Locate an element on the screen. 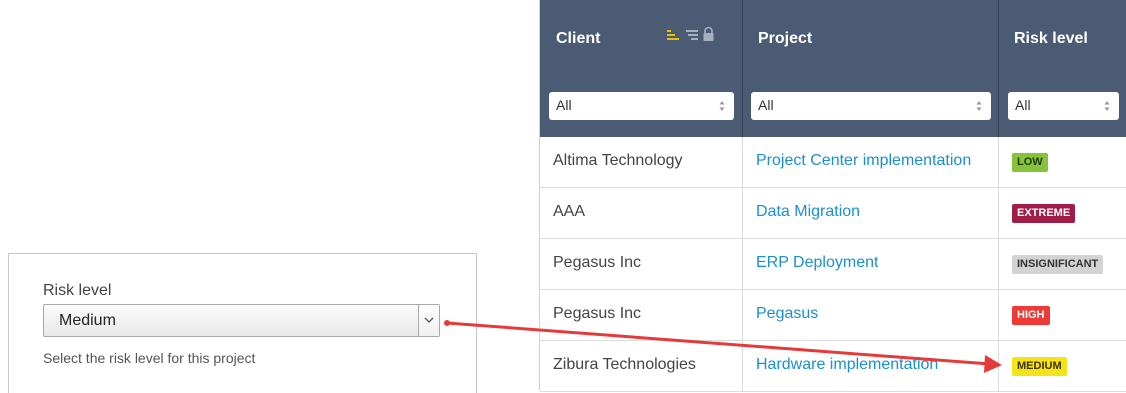 Image resolution: width=1126 pixels, height=393 pixels. client-filter-select: All is located at coordinates (641, 106).